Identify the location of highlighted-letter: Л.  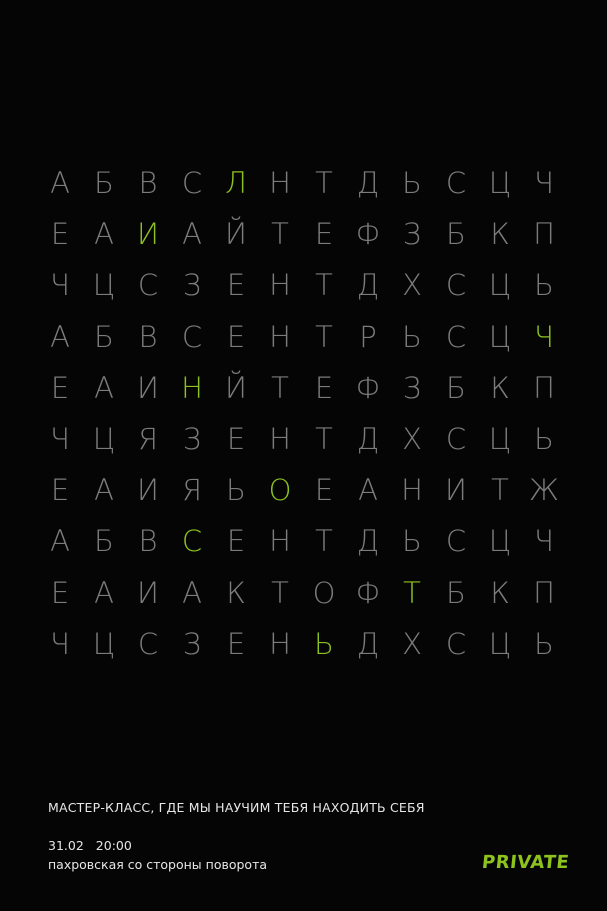
(236, 183).